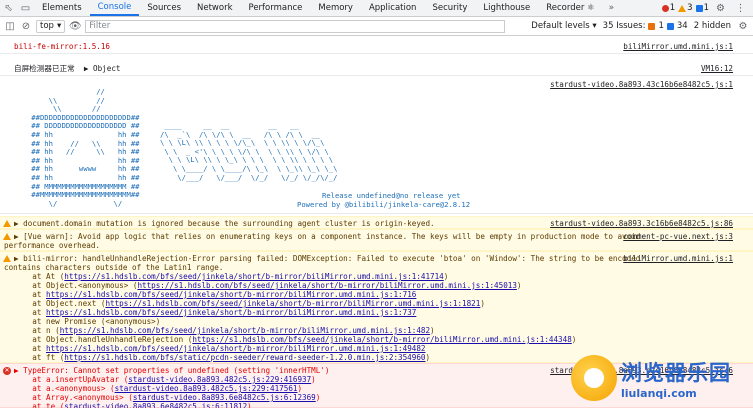  Describe the element at coordinates (206, 388) in the screenshot. I see `stack-frame-link: stardust-video.8a893.482c5.js:229:417561` at that location.